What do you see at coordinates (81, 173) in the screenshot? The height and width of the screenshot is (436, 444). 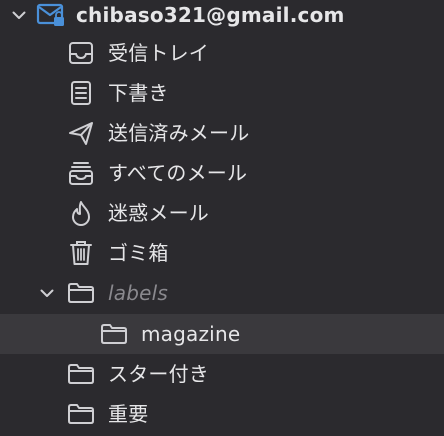 I see `archive-box-icon` at bounding box center [81, 173].